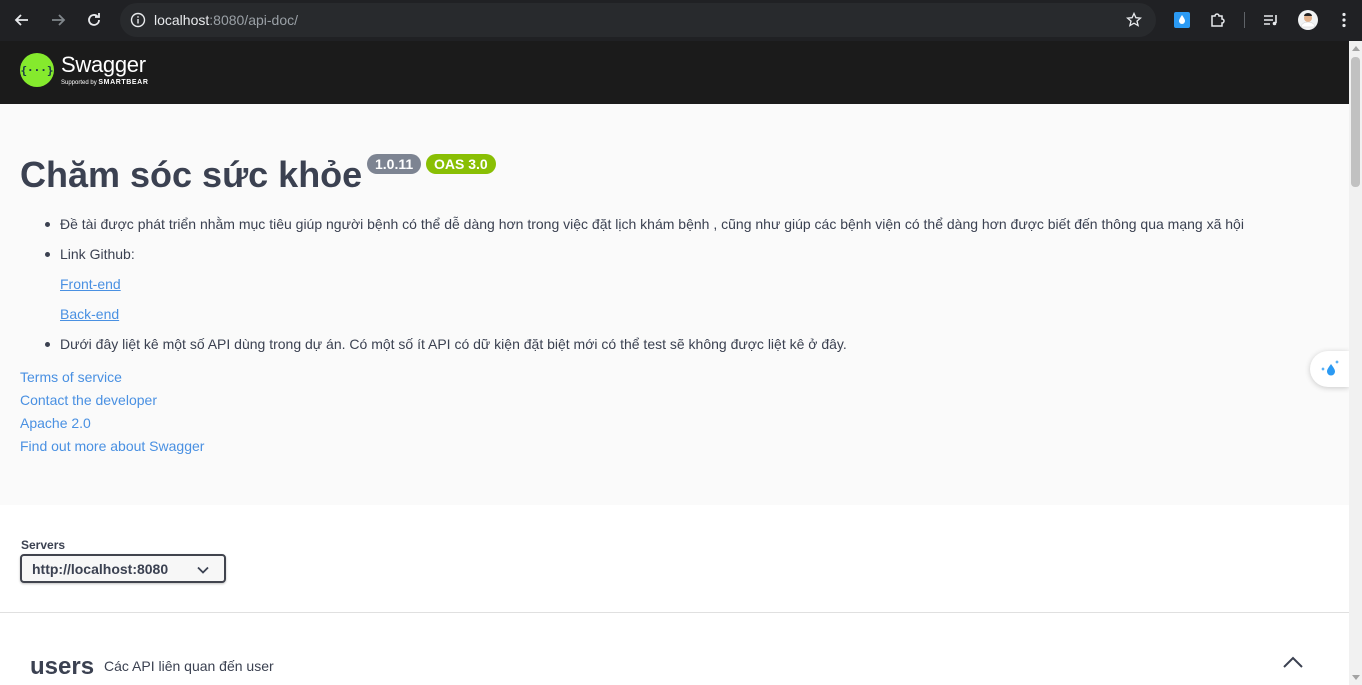 This screenshot has width=1362, height=685. I want to click on servers-label: Servers, so click(43, 545).